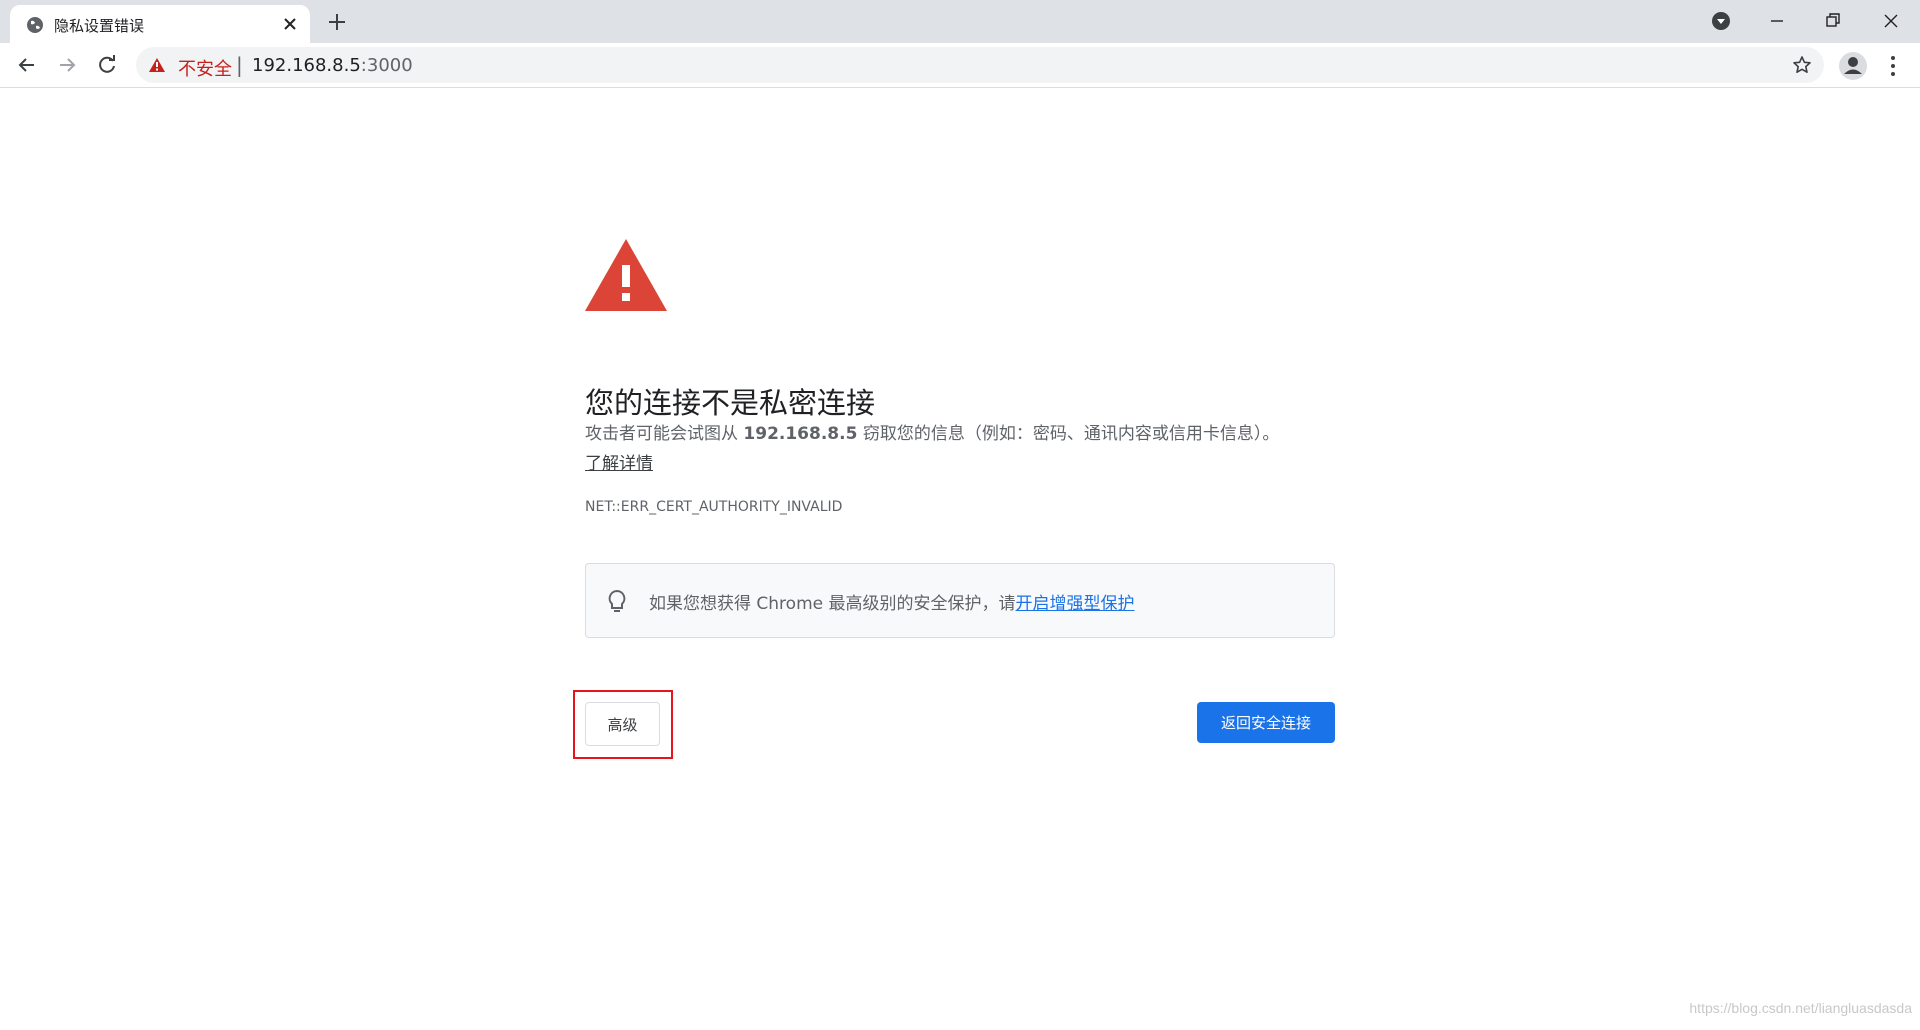 The width and height of the screenshot is (1920, 1030). What do you see at coordinates (1721, 21) in the screenshot?
I see `tab-search-icon` at bounding box center [1721, 21].